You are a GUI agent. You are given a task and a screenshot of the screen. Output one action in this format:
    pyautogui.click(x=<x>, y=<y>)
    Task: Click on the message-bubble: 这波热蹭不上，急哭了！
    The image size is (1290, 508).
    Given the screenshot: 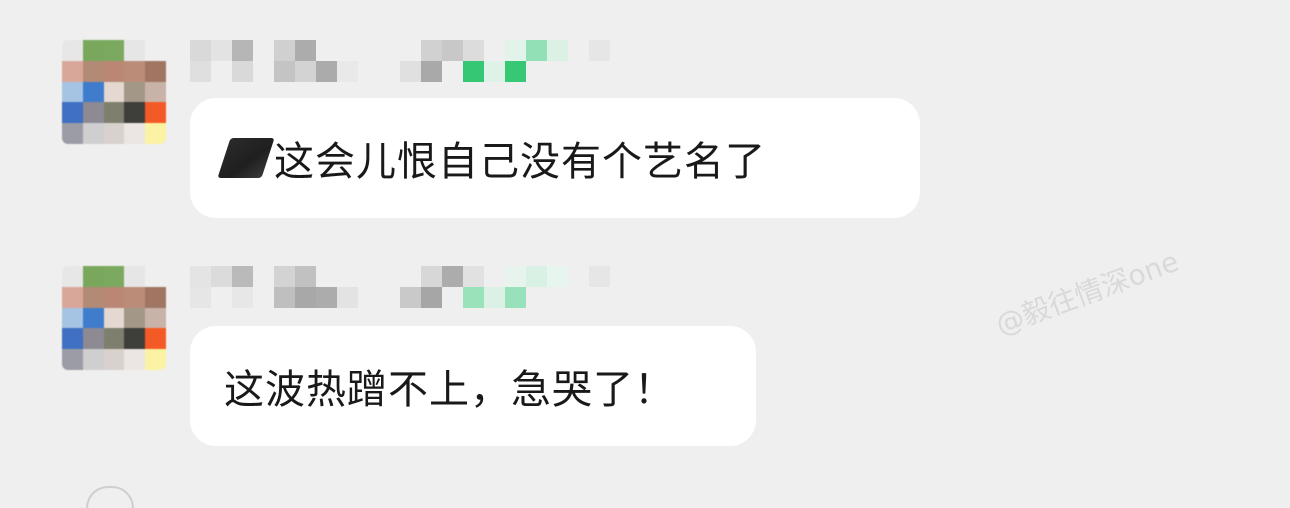 What is the action you would take?
    pyautogui.click(x=473, y=386)
    